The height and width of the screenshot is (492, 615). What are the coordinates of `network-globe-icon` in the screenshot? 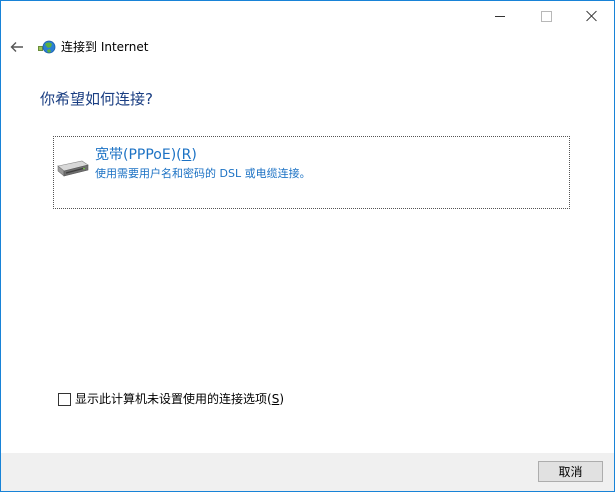 It's located at (47, 47).